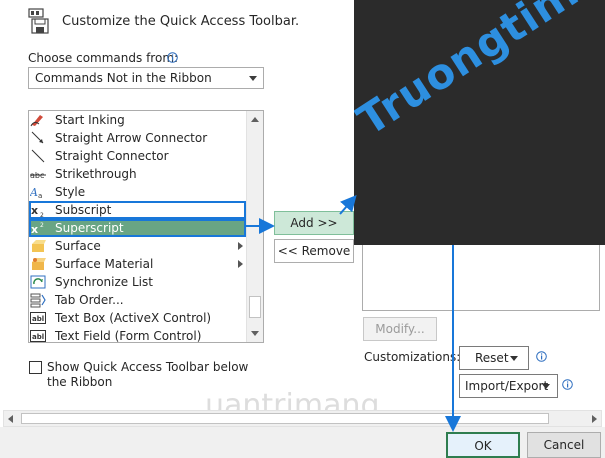  Describe the element at coordinates (38, 156) in the screenshot. I see `line-icon` at that location.